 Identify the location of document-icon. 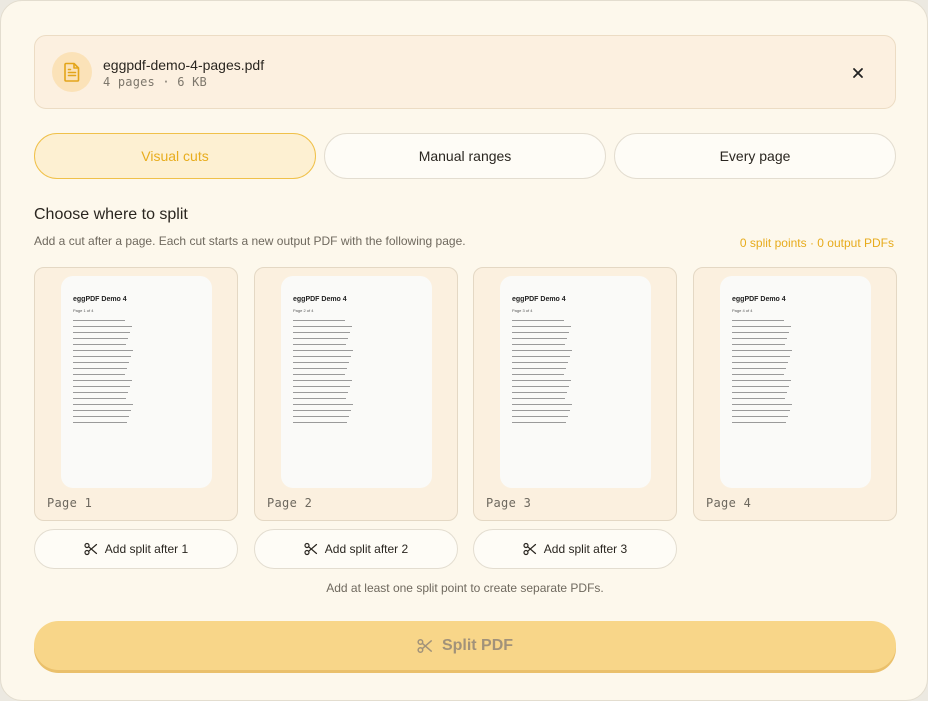
(72, 72).